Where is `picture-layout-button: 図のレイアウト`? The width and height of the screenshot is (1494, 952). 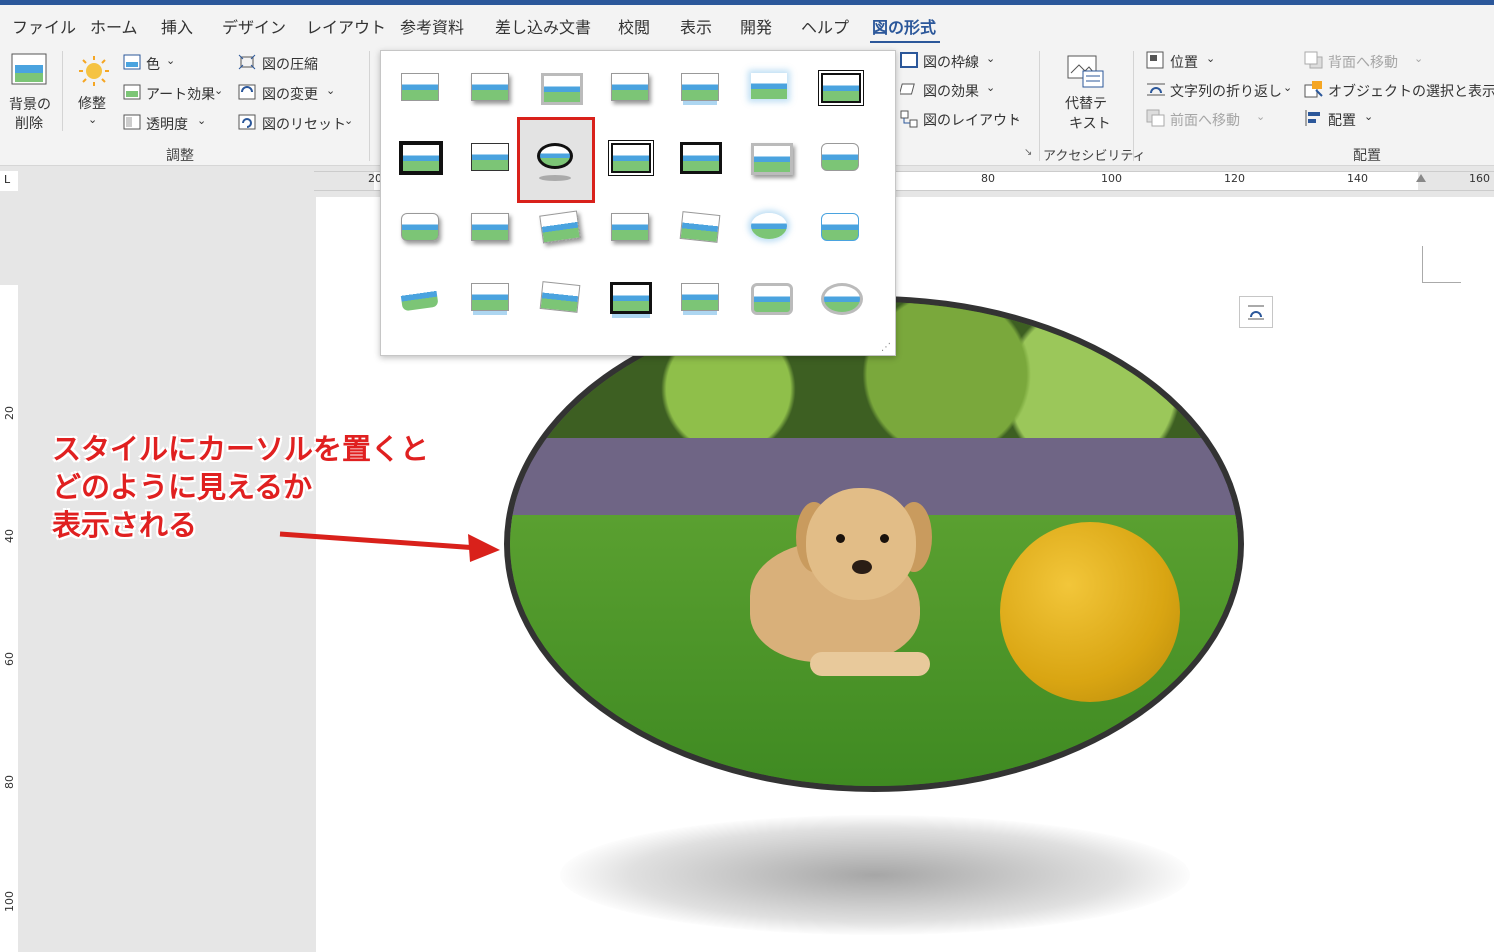
picture-layout-button: 図のレイアウト is located at coordinates (972, 120).